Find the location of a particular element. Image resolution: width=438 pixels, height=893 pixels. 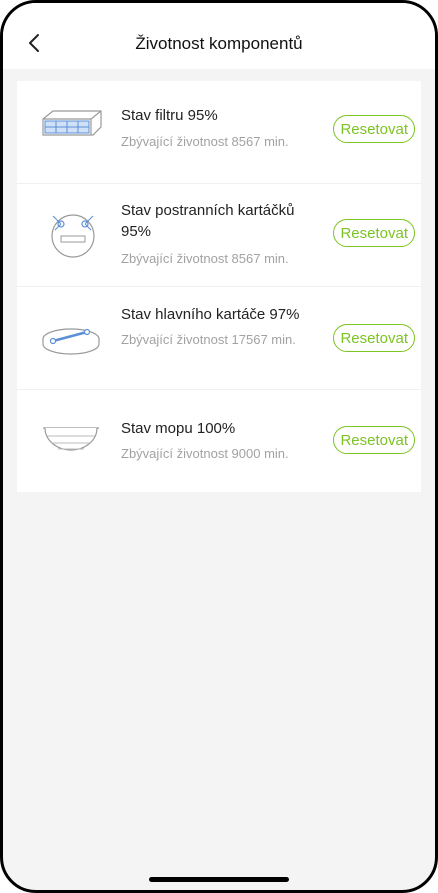

mop-icon is located at coordinates (71, 441).